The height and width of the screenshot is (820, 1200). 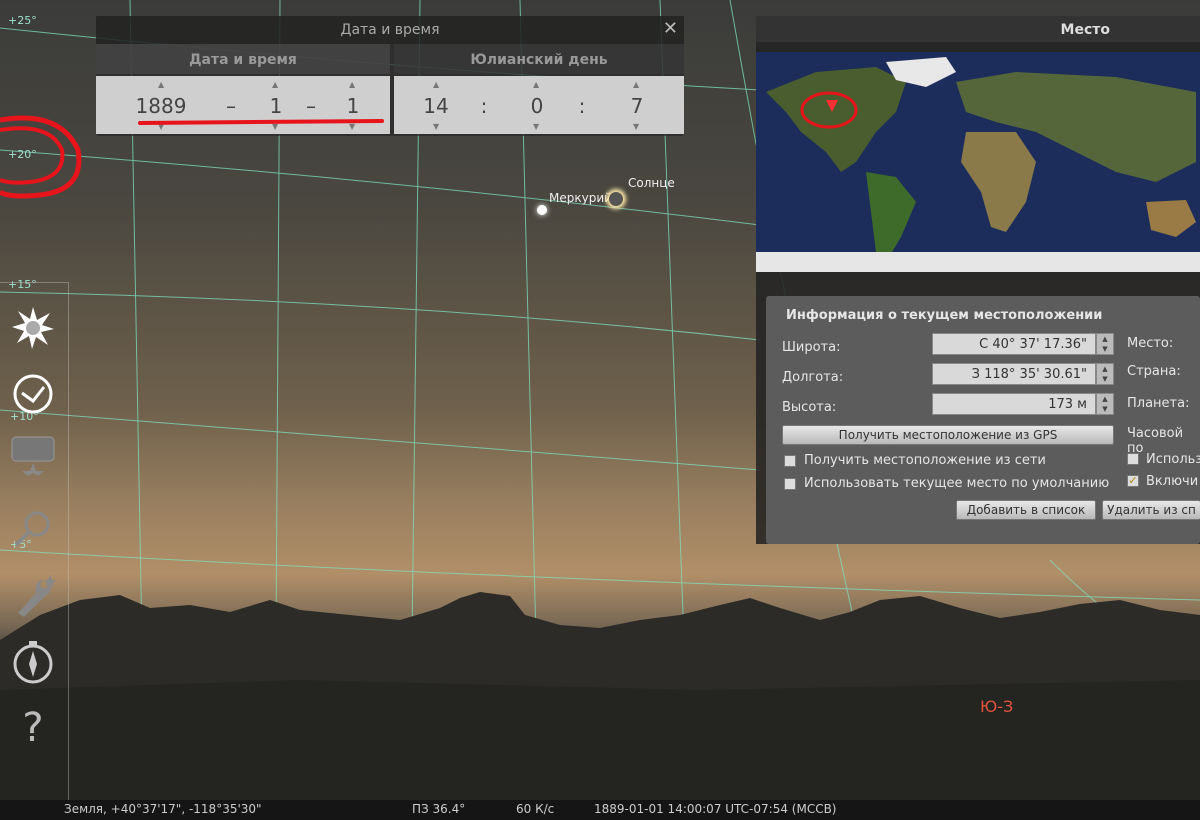 What do you see at coordinates (163, 809) in the screenshot?
I see `status-location: Земля, +40°37'17", -118°35'30"` at bounding box center [163, 809].